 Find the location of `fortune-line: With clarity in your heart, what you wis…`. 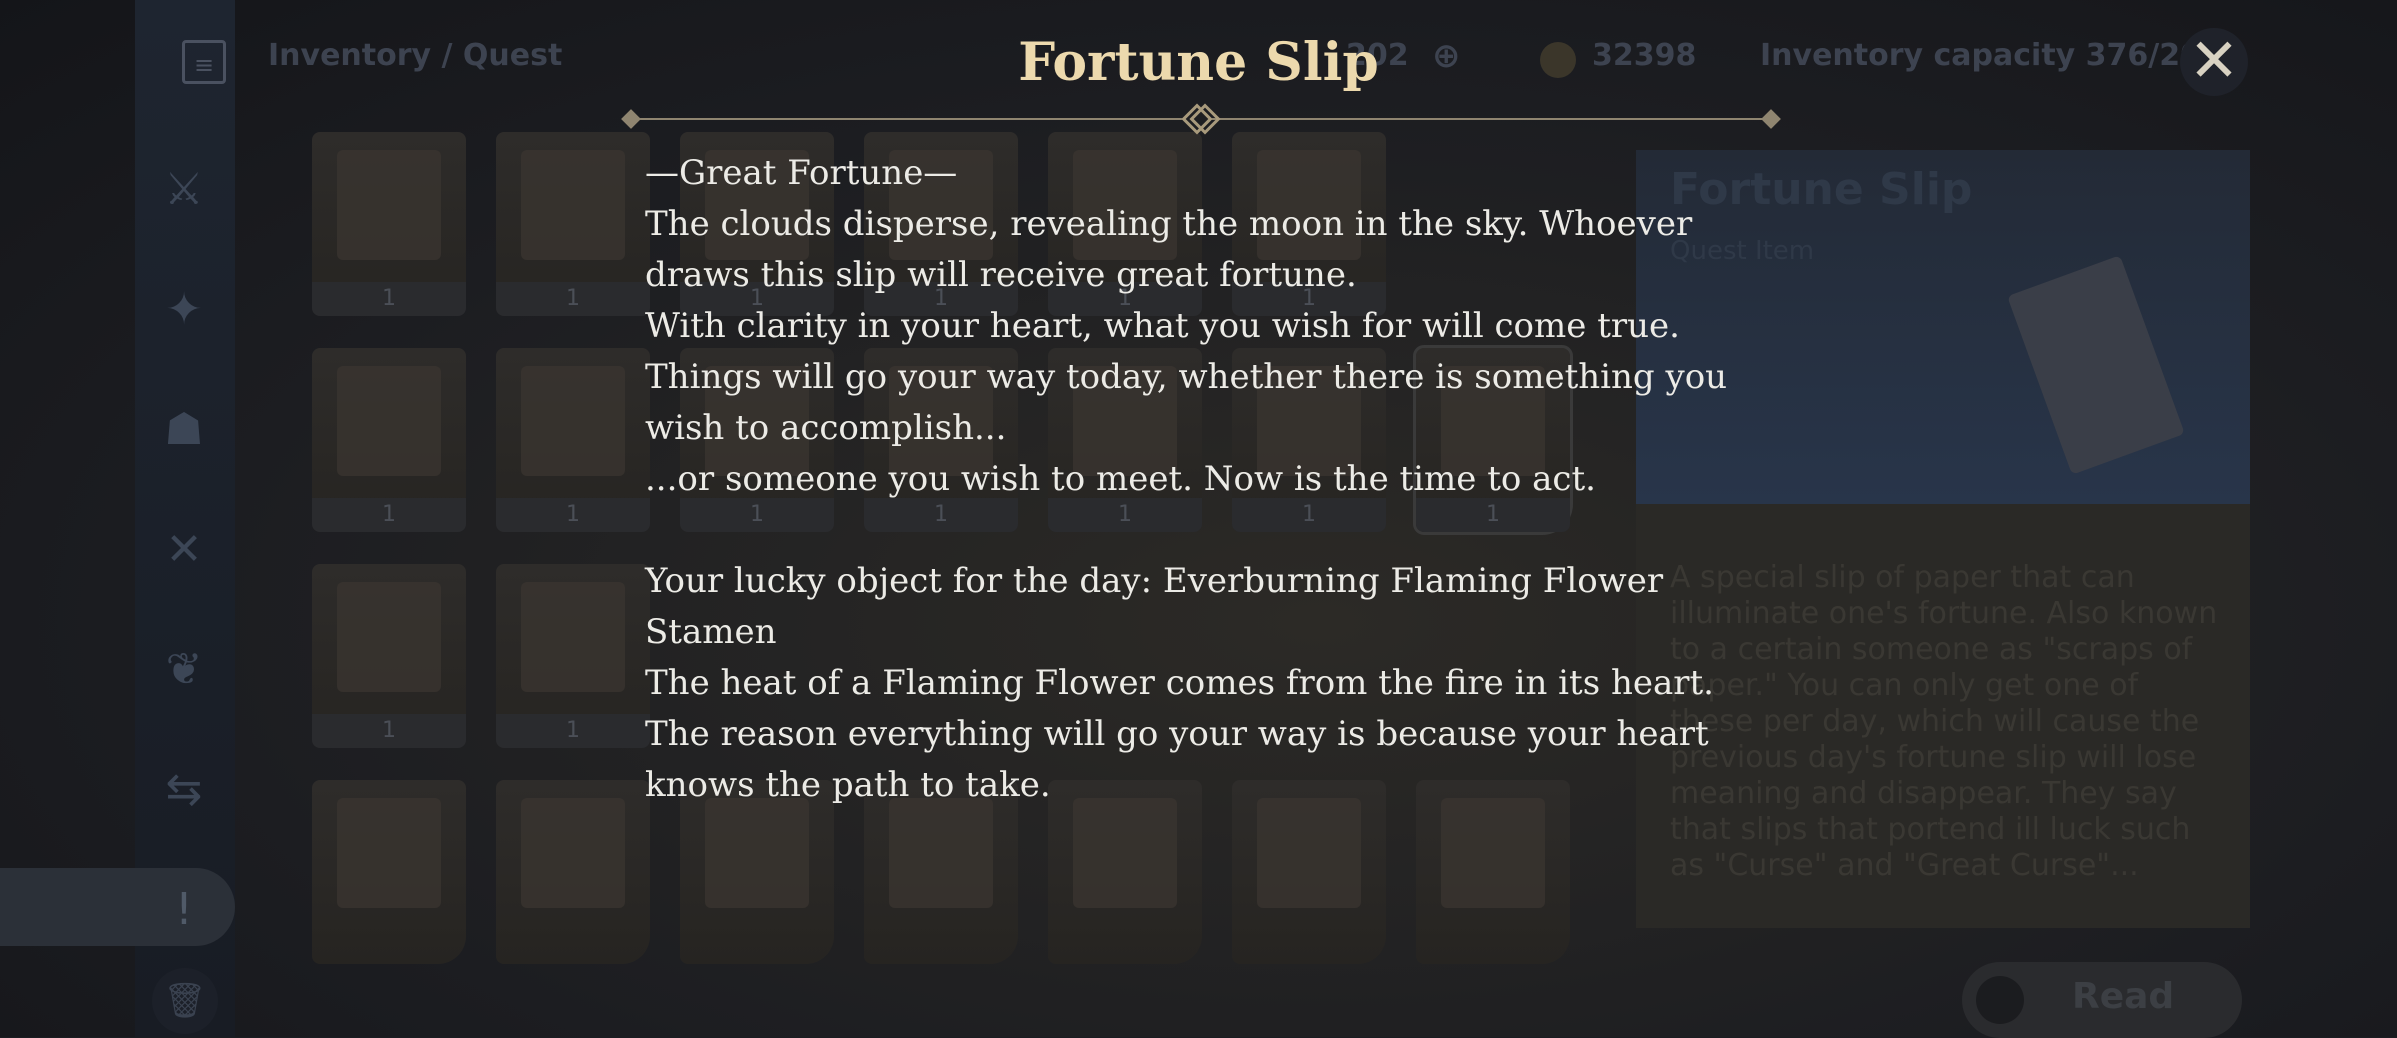

fortune-line: With clarity in your heart, what you wis… is located at coordinates (1162, 326).